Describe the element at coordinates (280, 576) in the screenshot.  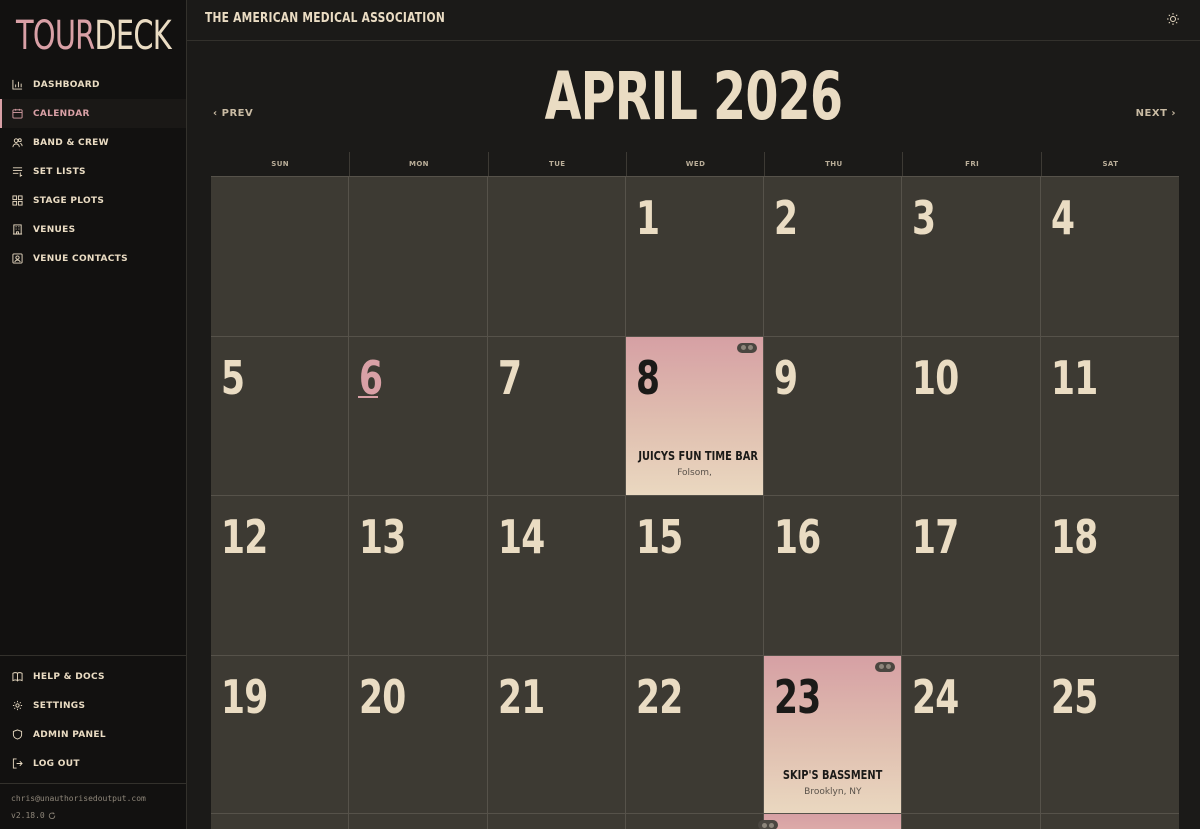
I see `day-cell: 12` at that location.